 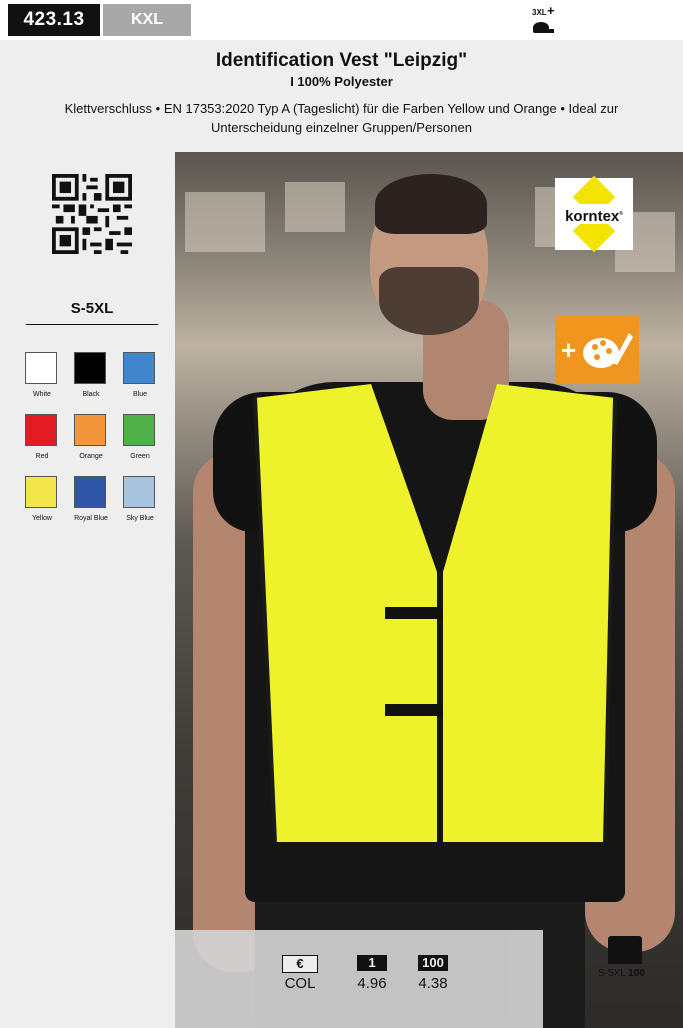 What do you see at coordinates (42, 518) in the screenshot?
I see `swatch-label: Yellow` at bounding box center [42, 518].